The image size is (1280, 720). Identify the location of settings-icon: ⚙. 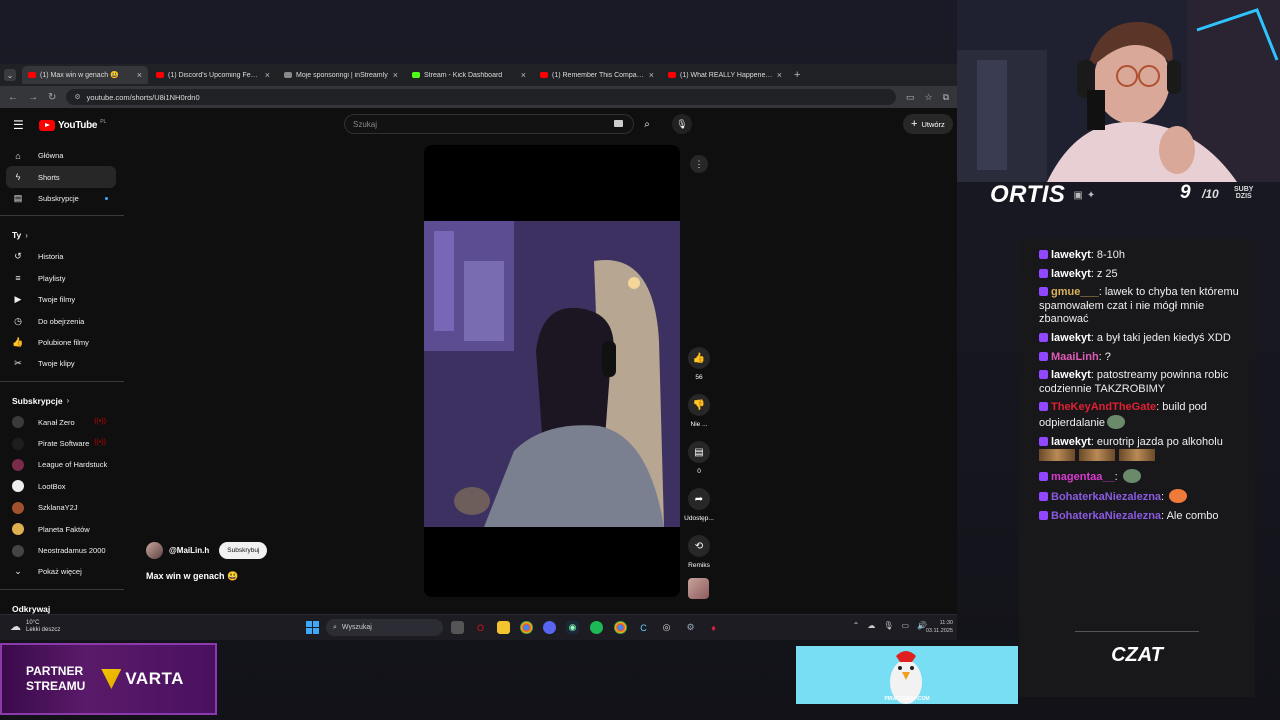
(690, 627).